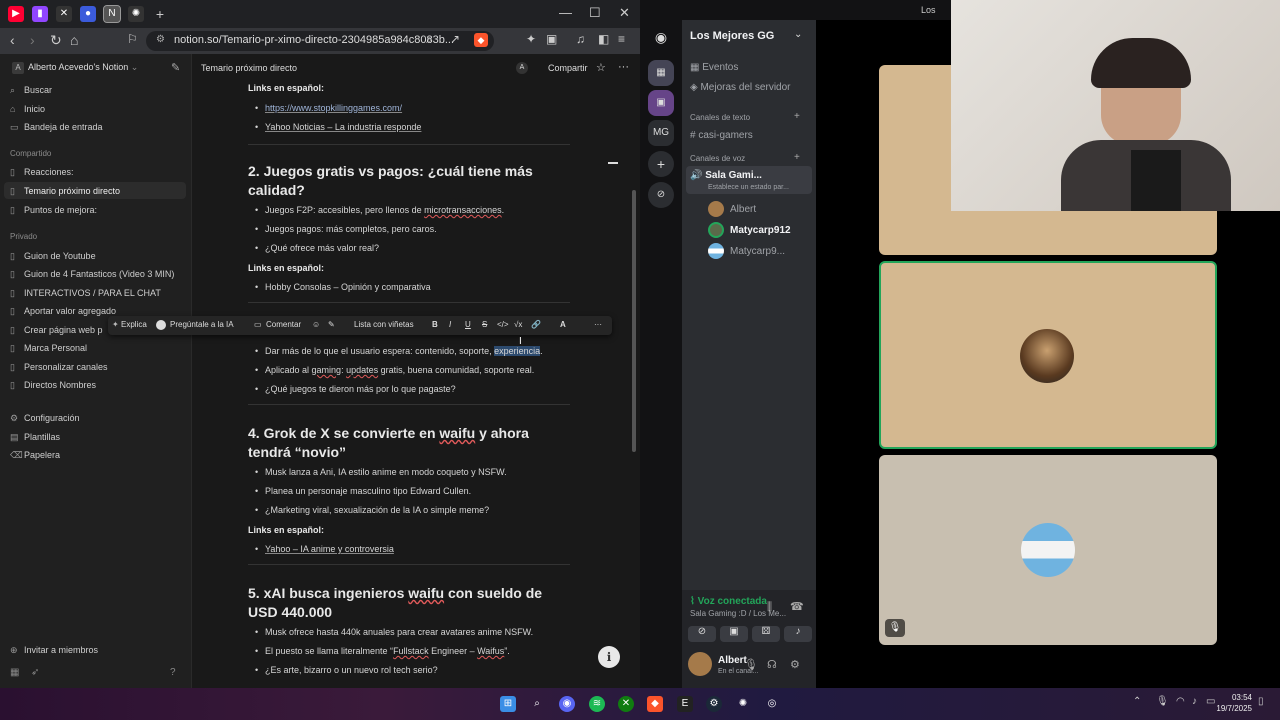  I want to click on forward-icon: ›, so click(32, 40).